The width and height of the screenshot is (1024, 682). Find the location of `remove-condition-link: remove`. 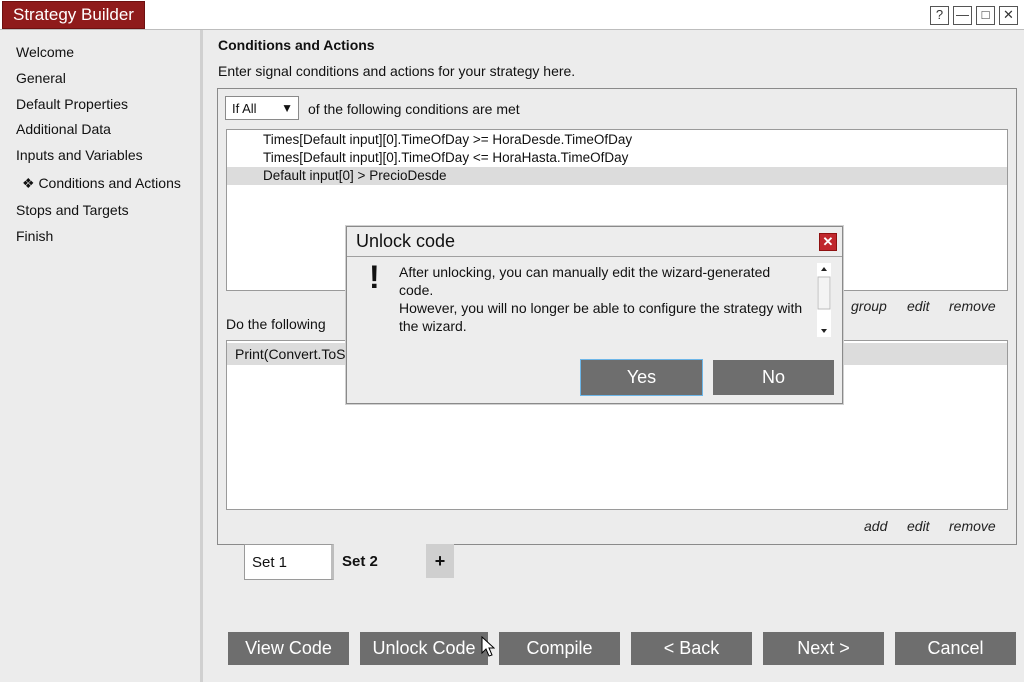

remove-condition-link: remove is located at coordinates (972, 306).